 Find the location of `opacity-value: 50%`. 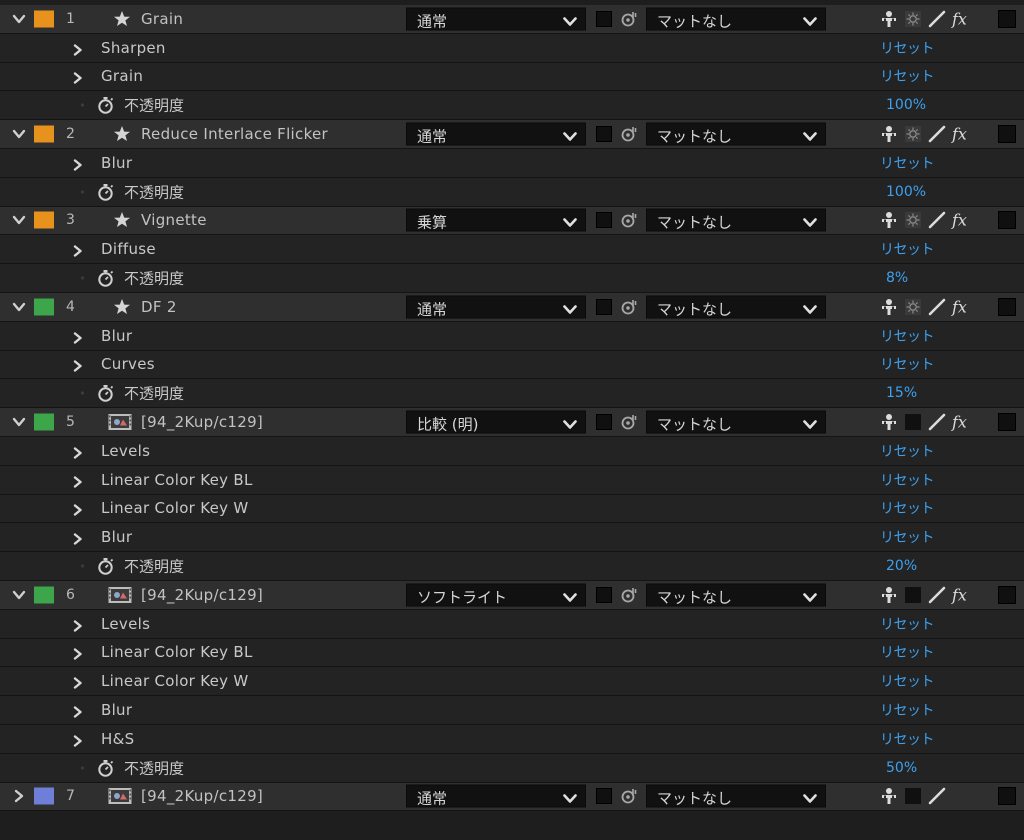

opacity-value: 50% is located at coordinates (901, 768).